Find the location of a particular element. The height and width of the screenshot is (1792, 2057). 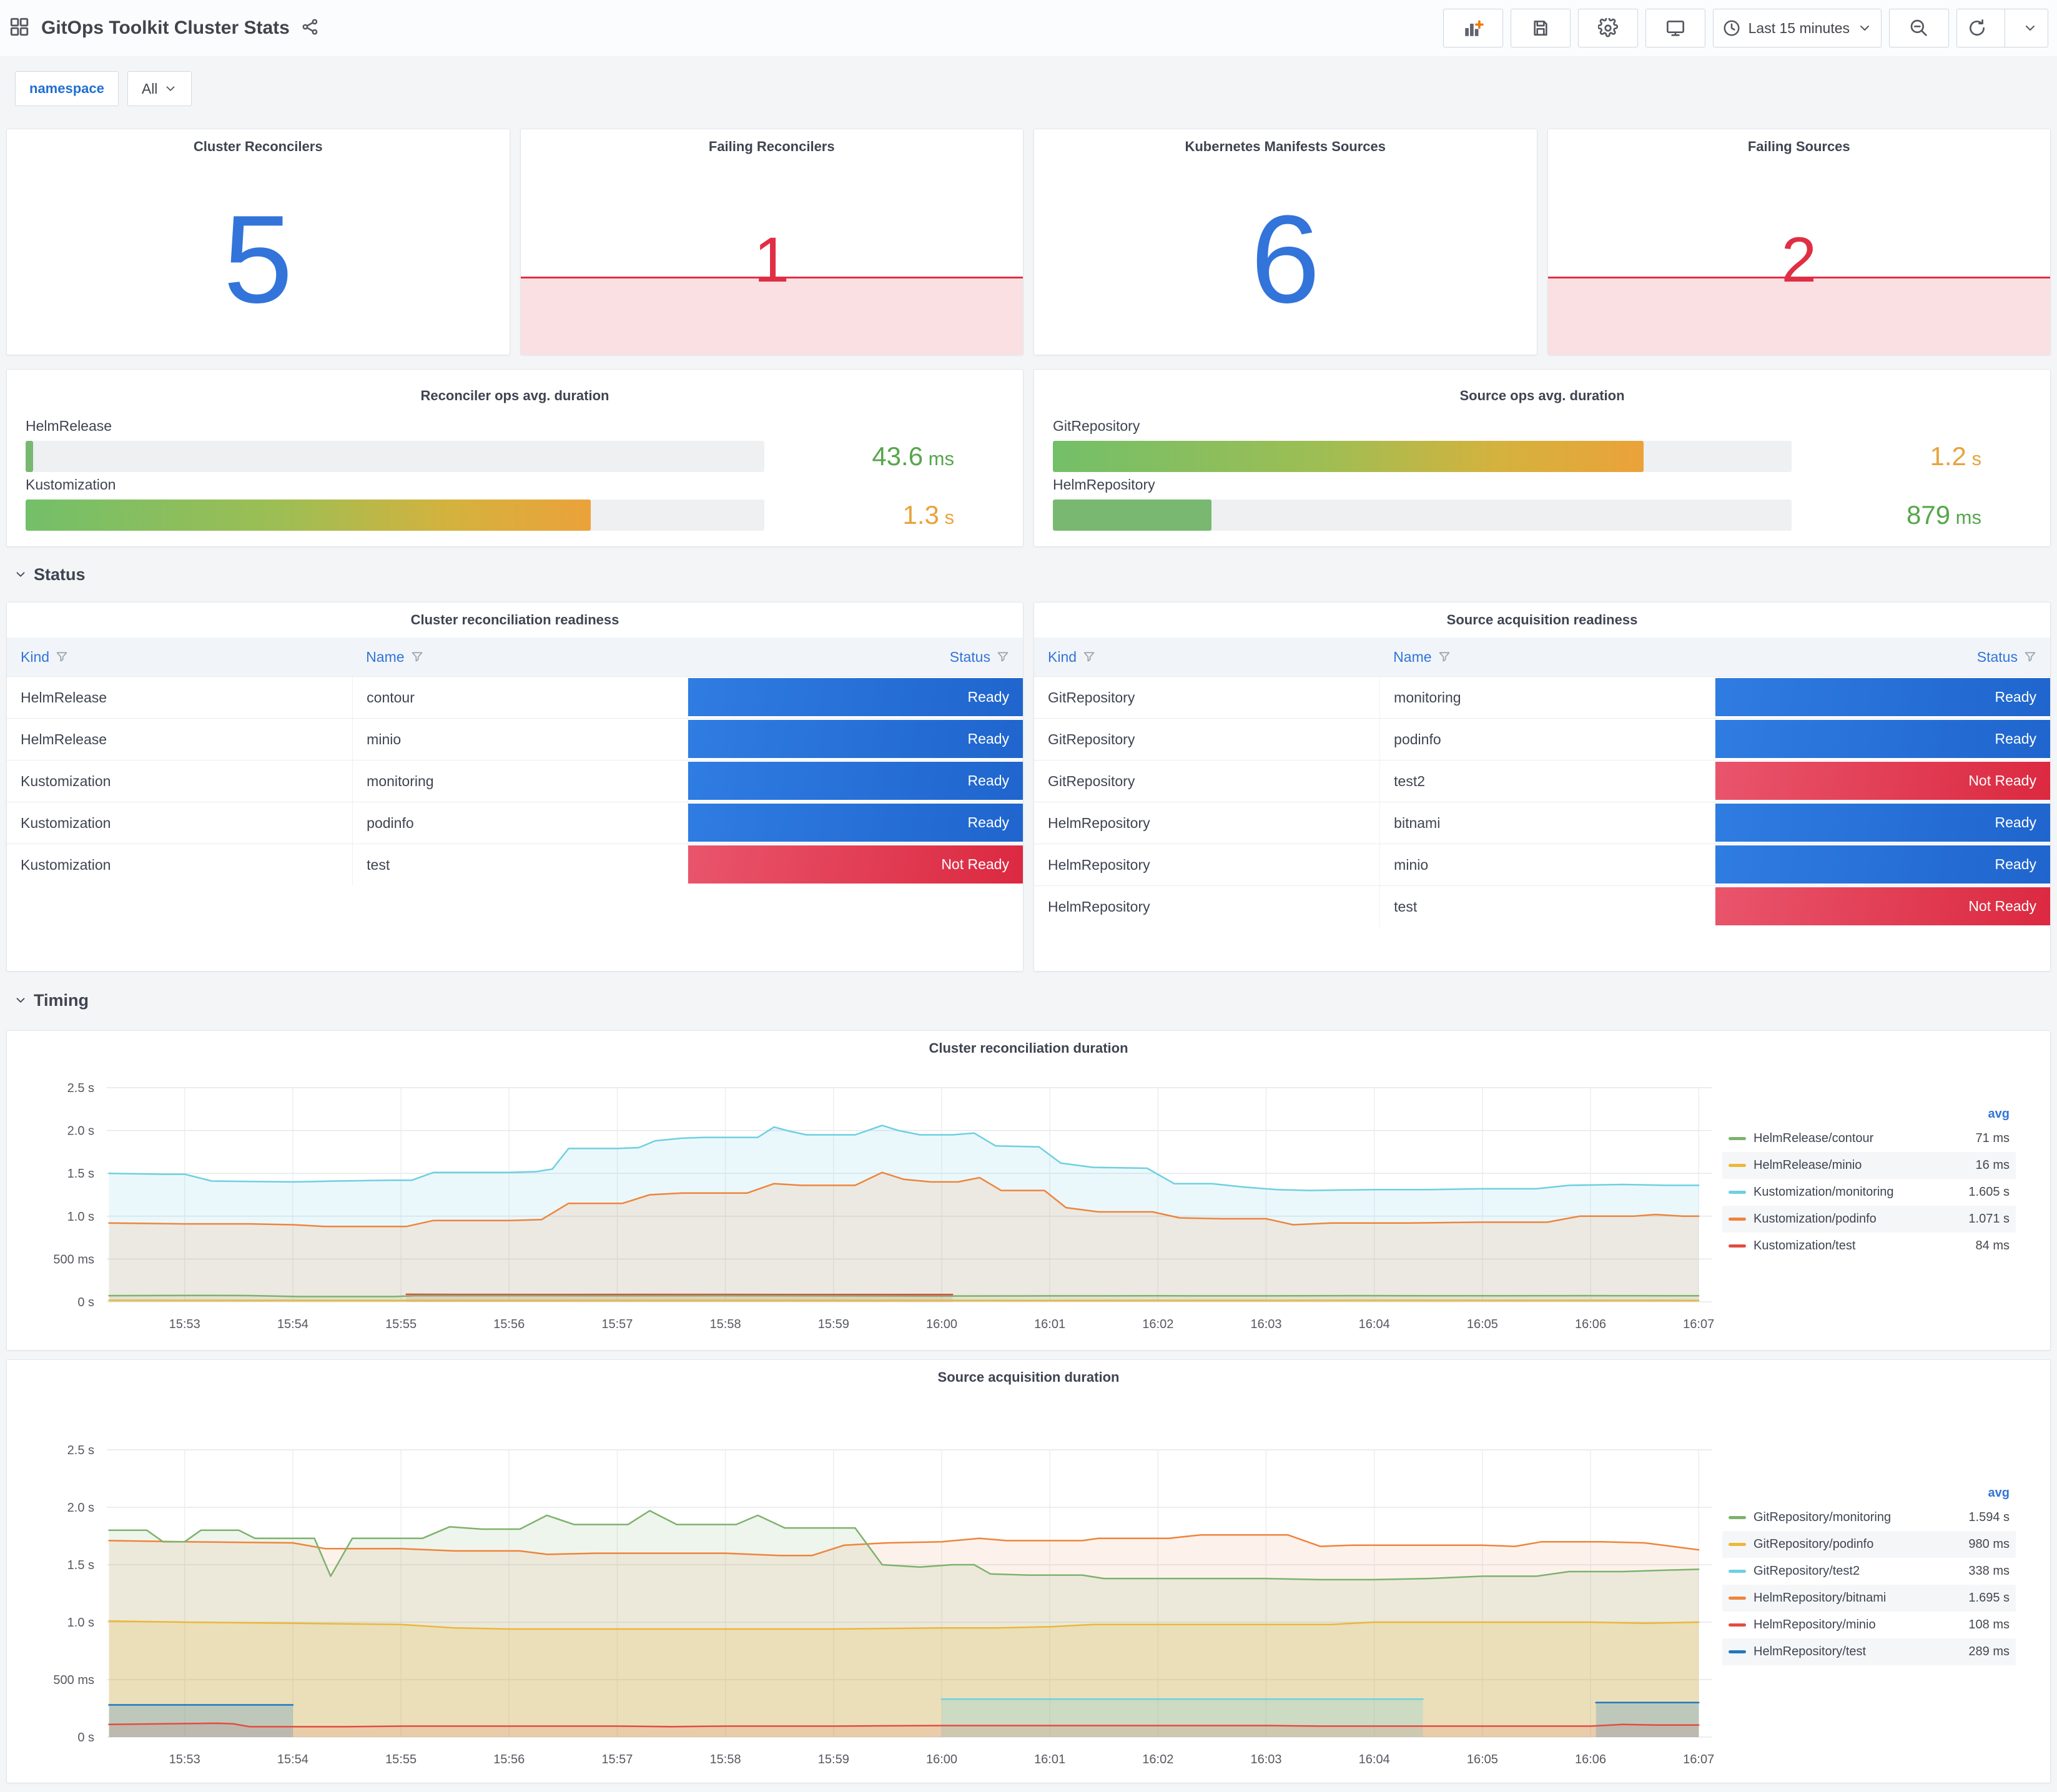

refresh-button is located at coordinates (1977, 28).